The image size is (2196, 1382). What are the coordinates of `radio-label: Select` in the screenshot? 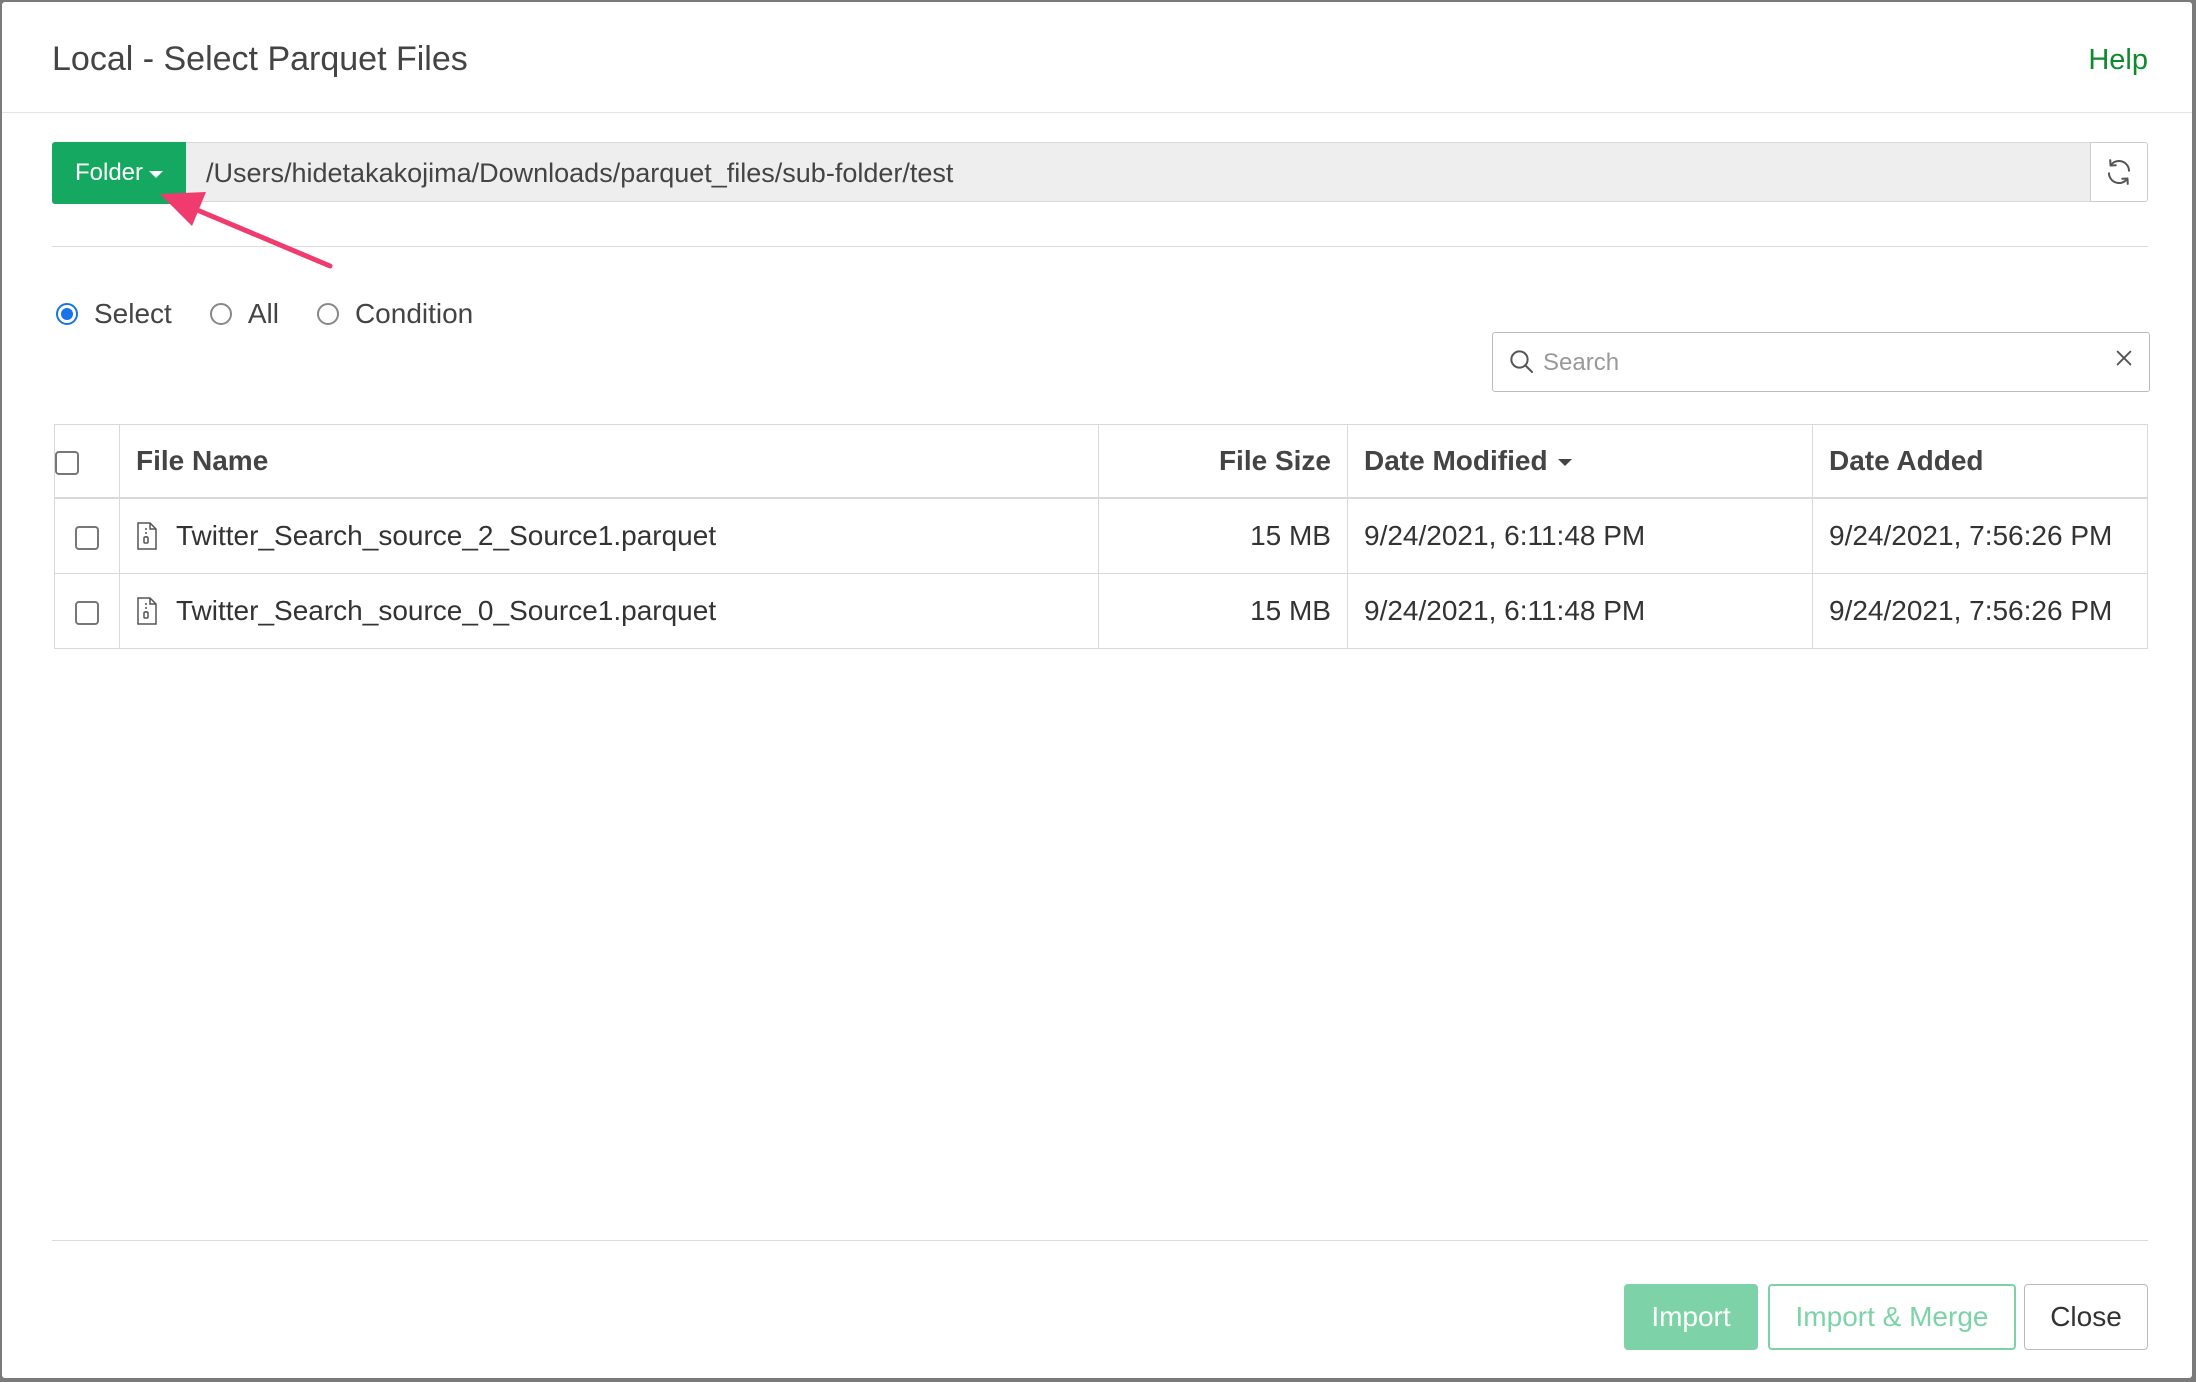 It's located at (133, 313).